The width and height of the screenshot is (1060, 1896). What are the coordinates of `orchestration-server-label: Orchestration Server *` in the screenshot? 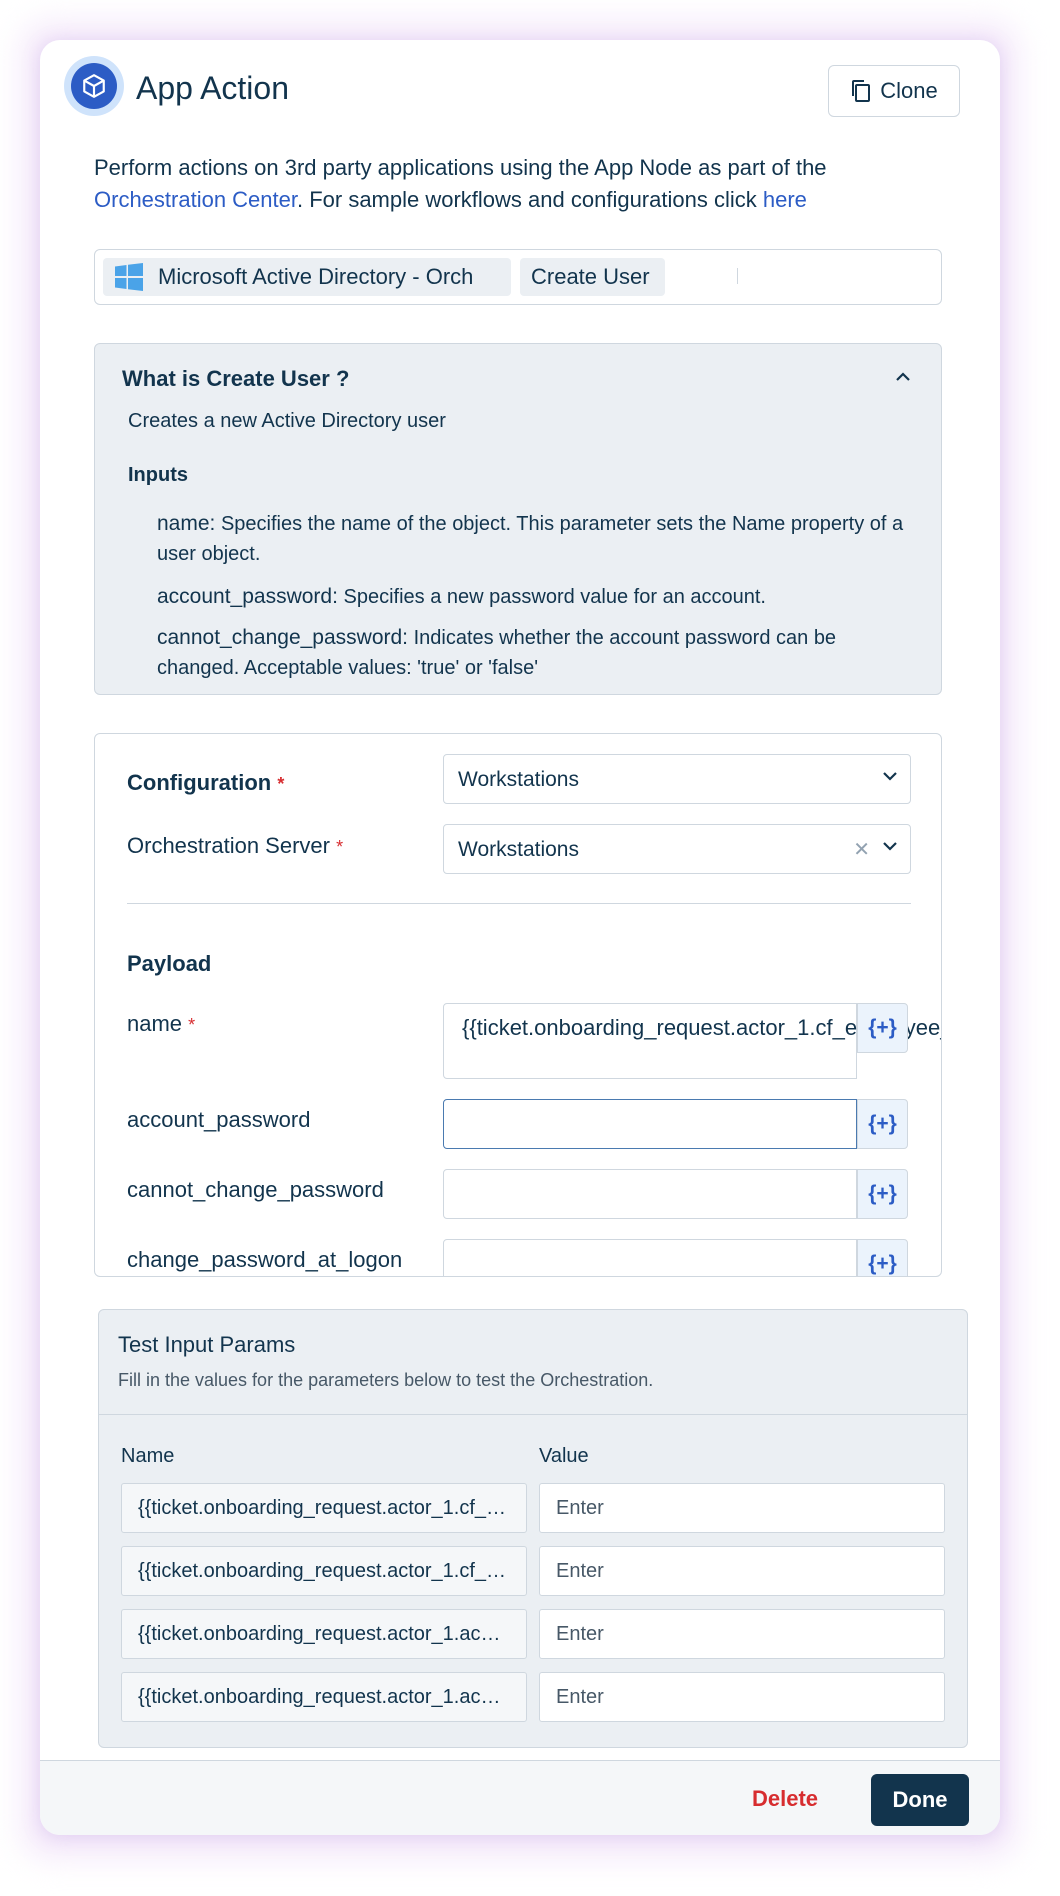 It's located at (235, 846).